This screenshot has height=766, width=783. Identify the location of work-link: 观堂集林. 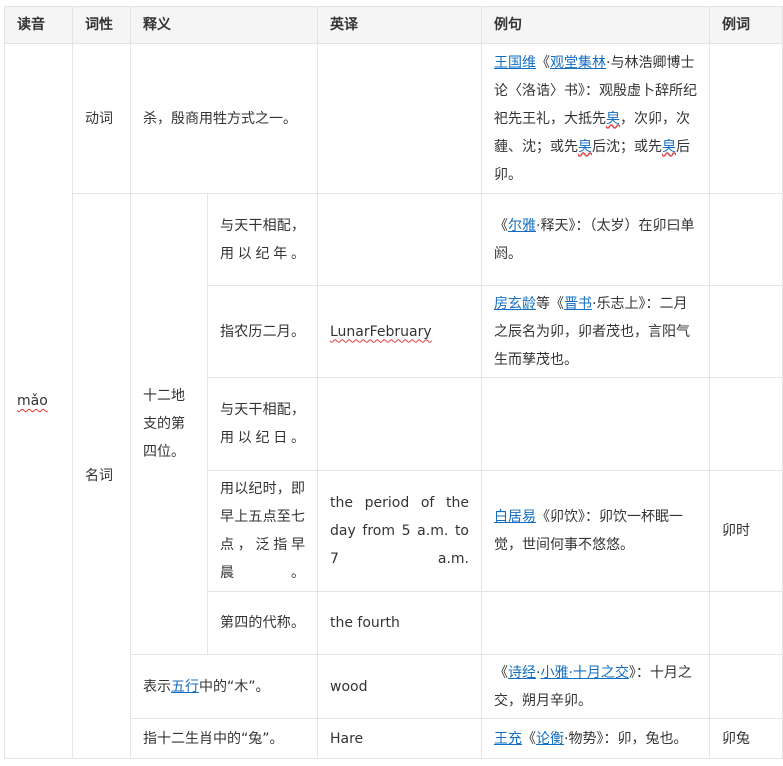
(578, 63).